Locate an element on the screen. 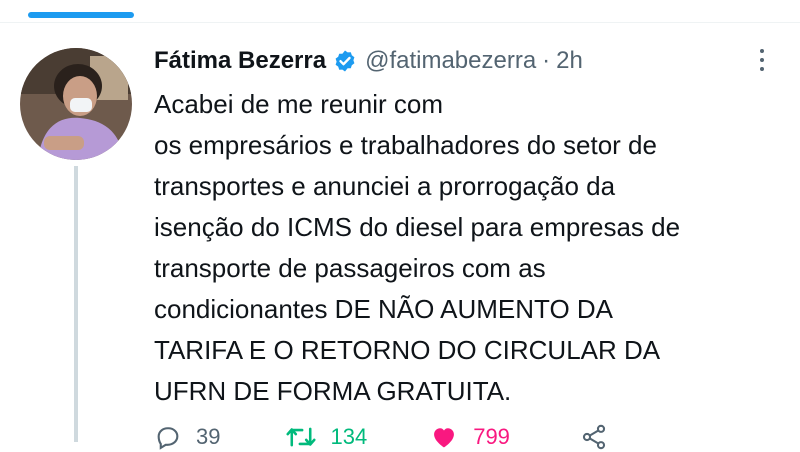  tab-divider is located at coordinates (400, 22).